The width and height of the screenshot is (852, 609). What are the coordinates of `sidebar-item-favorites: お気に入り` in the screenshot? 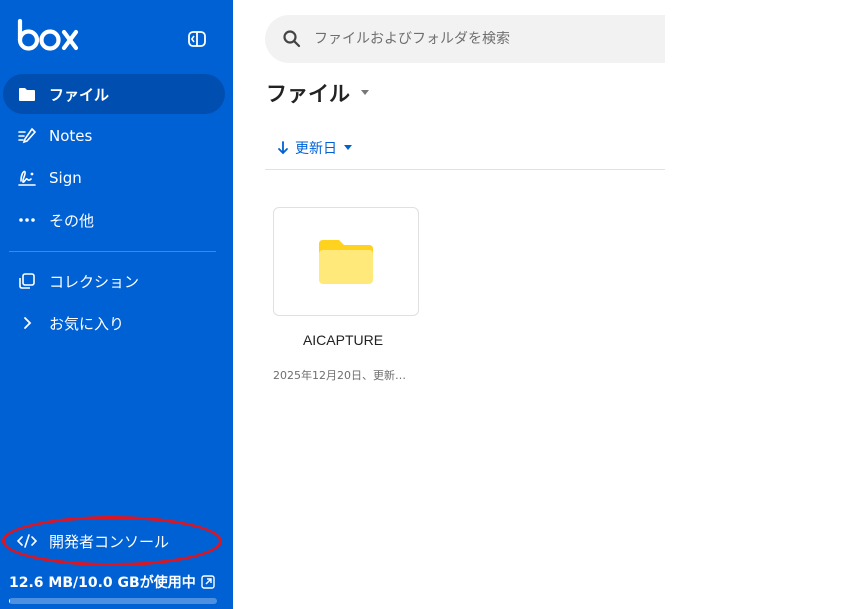 It's located at (112, 323).